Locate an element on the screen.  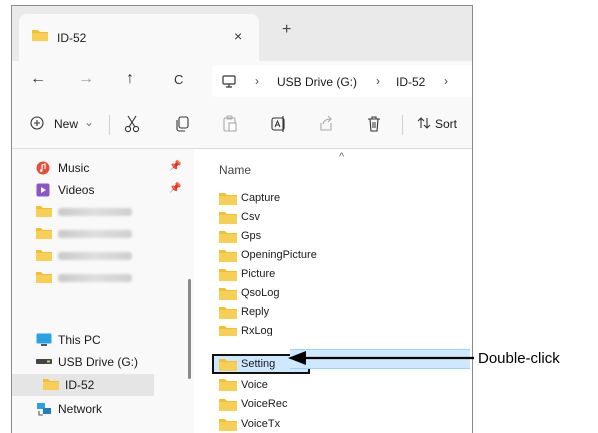
copy-icon is located at coordinates (182, 124).